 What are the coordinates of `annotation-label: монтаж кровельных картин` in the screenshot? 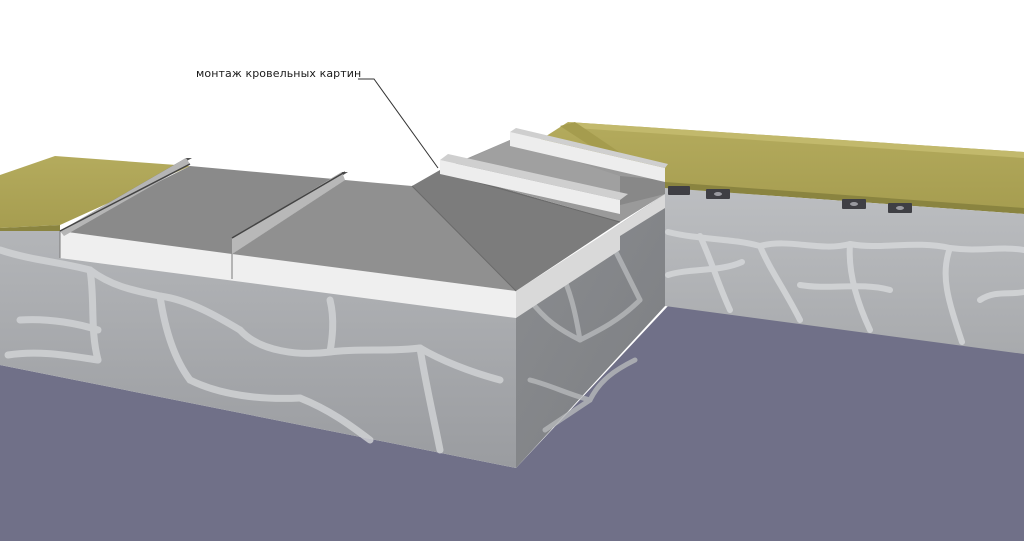 It's located at (279, 73).